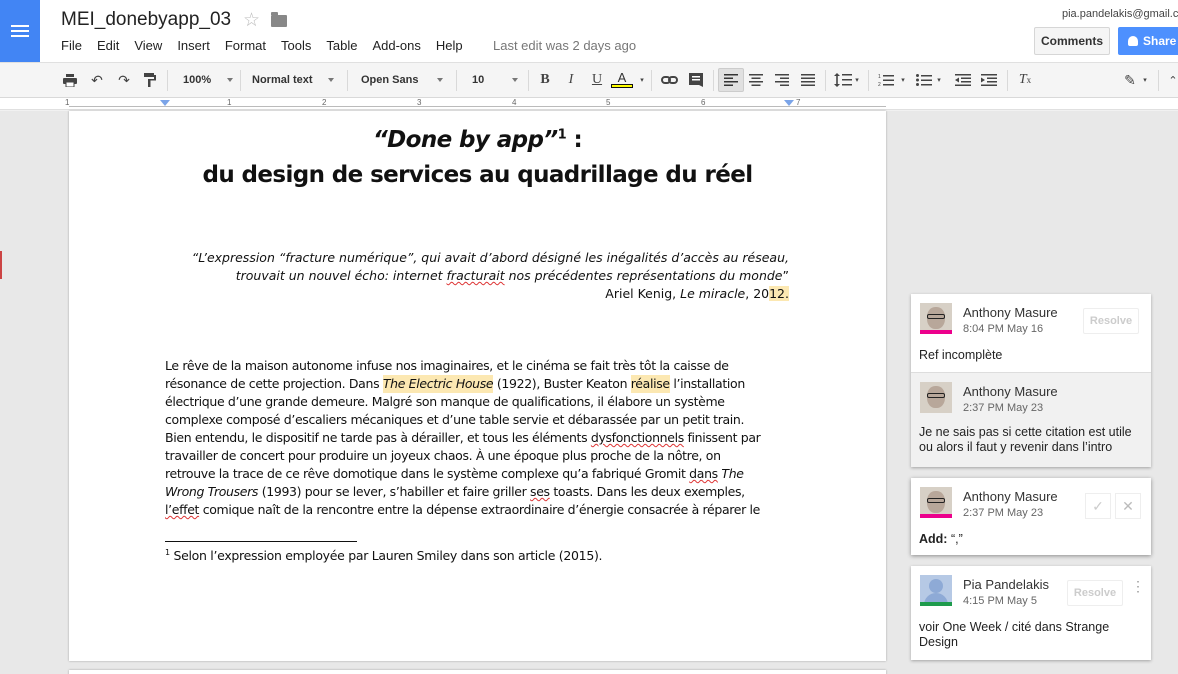  Describe the element at coordinates (989, 80) in the screenshot. I see `increase-indent-icon` at that location.